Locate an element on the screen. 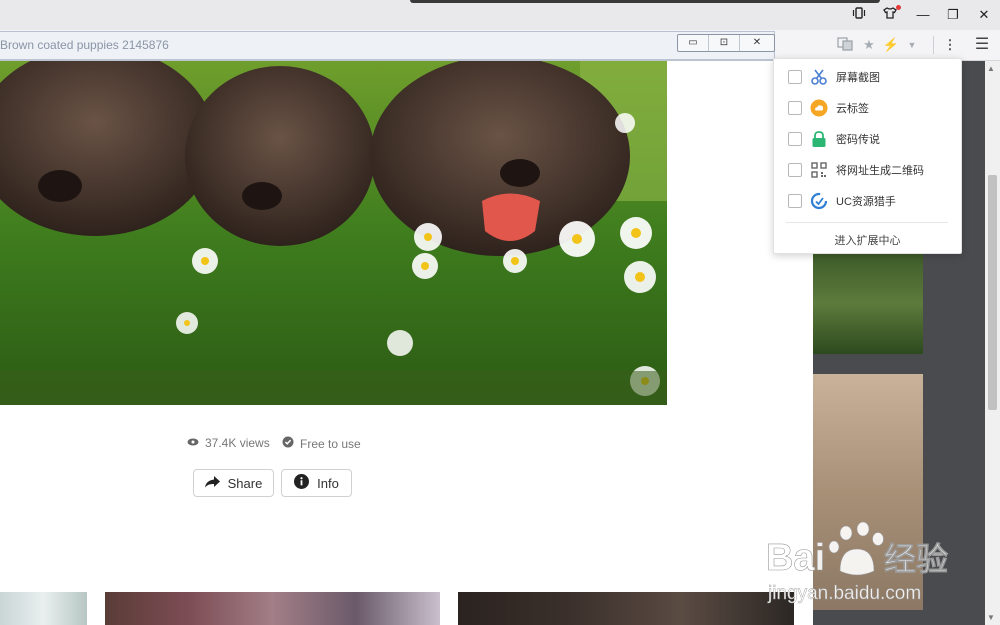 Image resolution: width=1000 pixels, height=625 pixels. extension-menu: 屏幕截图 云标签 密码传说 将网址生成二维码 UC资源猎手 进入扩展中心 is located at coordinates (867, 156).